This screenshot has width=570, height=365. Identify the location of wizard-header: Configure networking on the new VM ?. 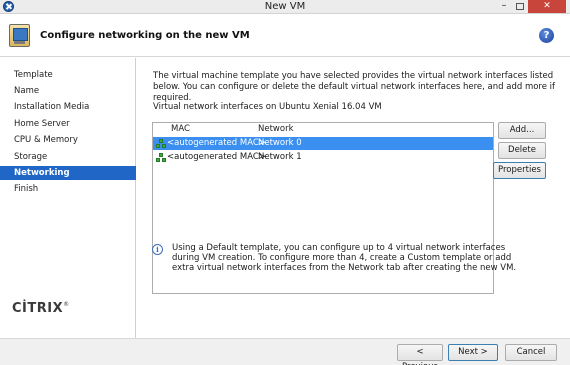
(285, 36).